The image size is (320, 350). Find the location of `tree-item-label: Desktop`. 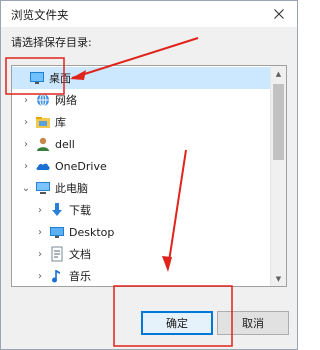

tree-item-label: Desktop is located at coordinates (92, 232).